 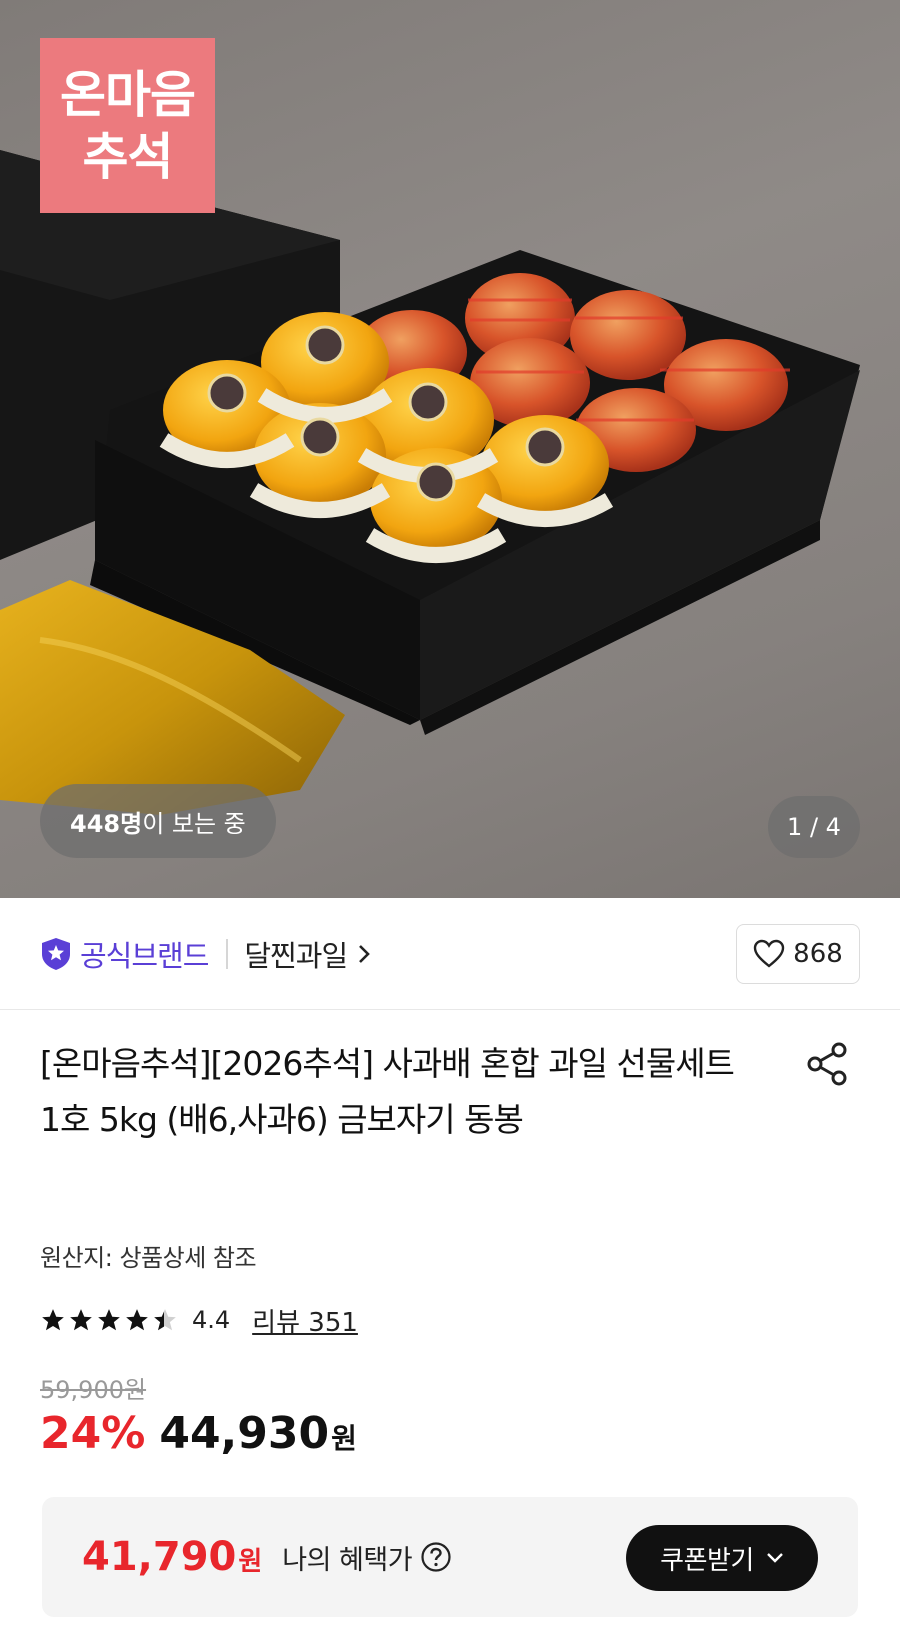 I want to click on origin-info: 원산지: 상품상세 참조, so click(x=148, y=1258).